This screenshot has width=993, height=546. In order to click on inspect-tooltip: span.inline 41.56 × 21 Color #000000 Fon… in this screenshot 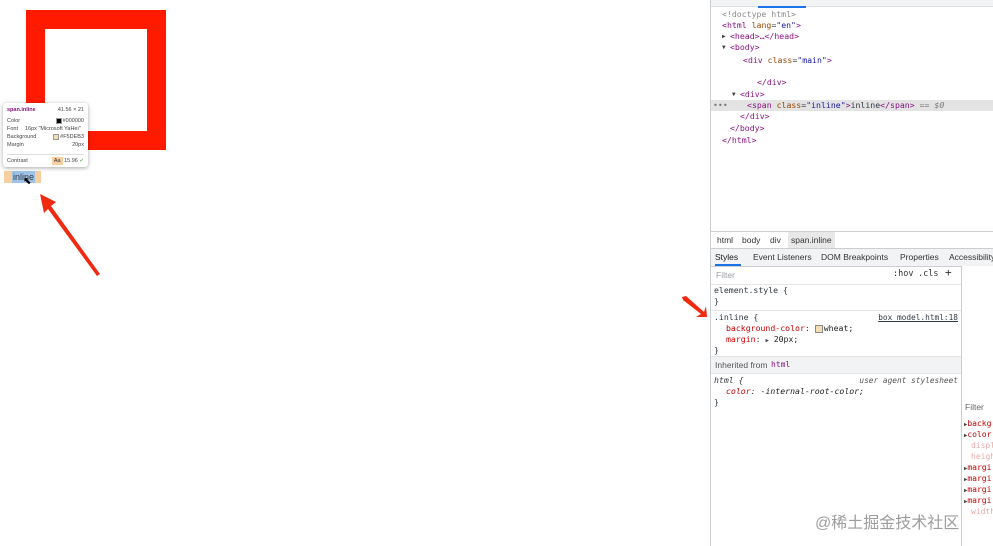, I will do `click(45, 135)`.